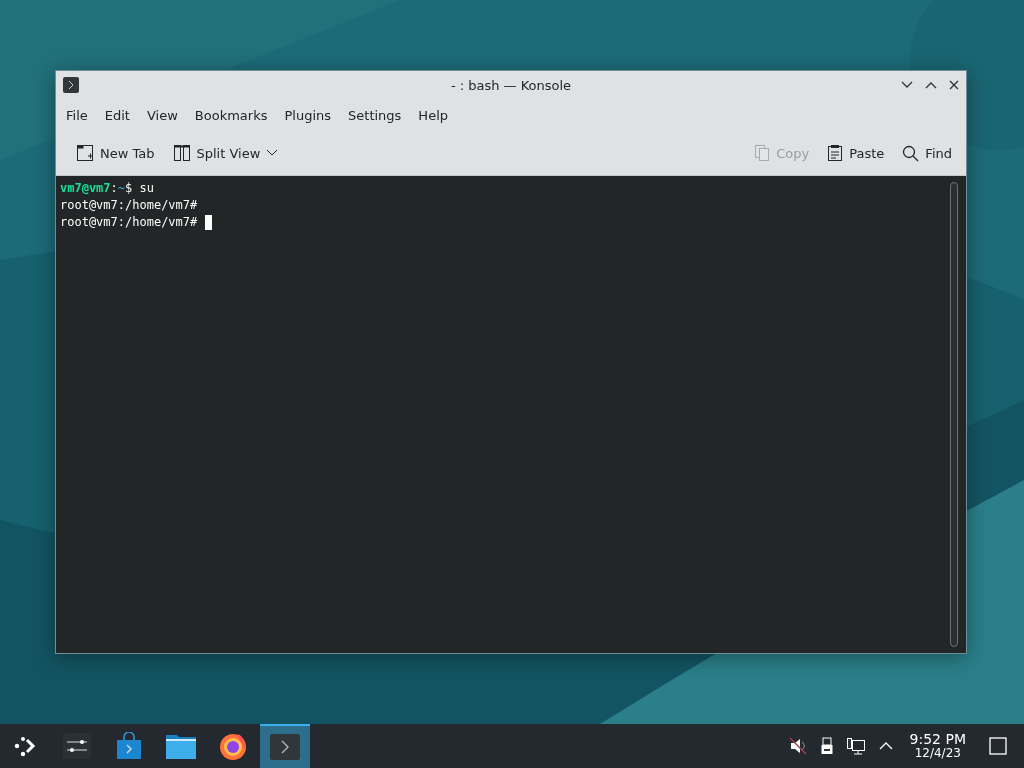  What do you see at coordinates (937, 753) in the screenshot?
I see `clock-date: 12/4/23` at bounding box center [937, 753].